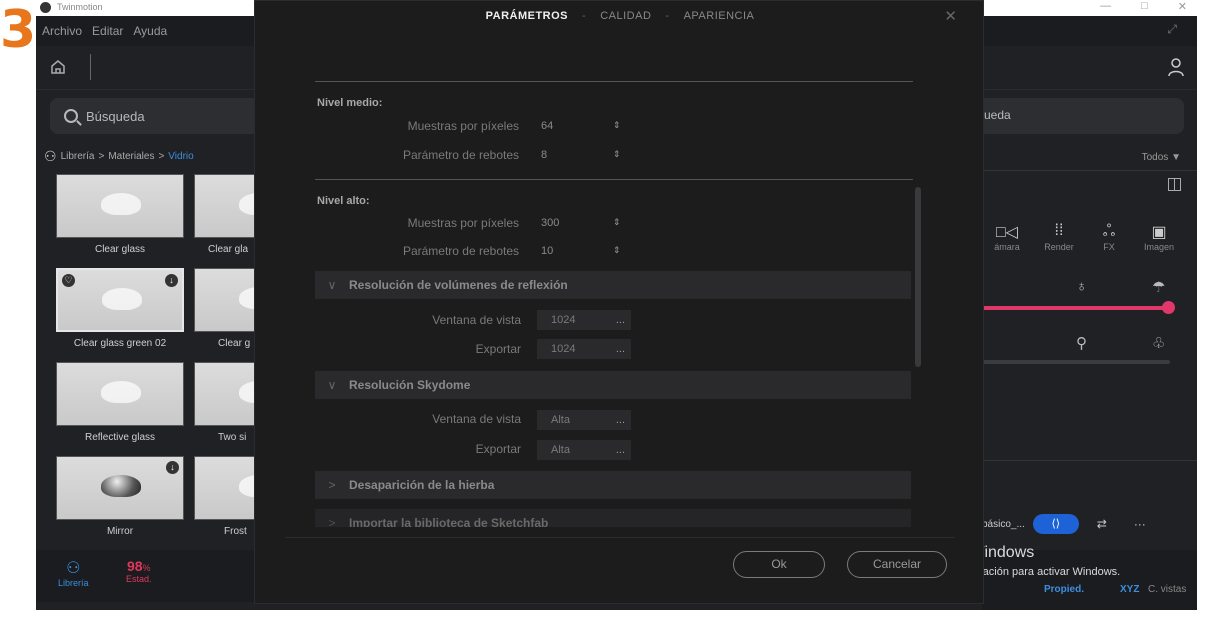 The image size is (1230, 626). Describe the element at coordinates (120, 300) in the screenshot. I see `material-thumbnail-selected: ♡ ↓` at that location.